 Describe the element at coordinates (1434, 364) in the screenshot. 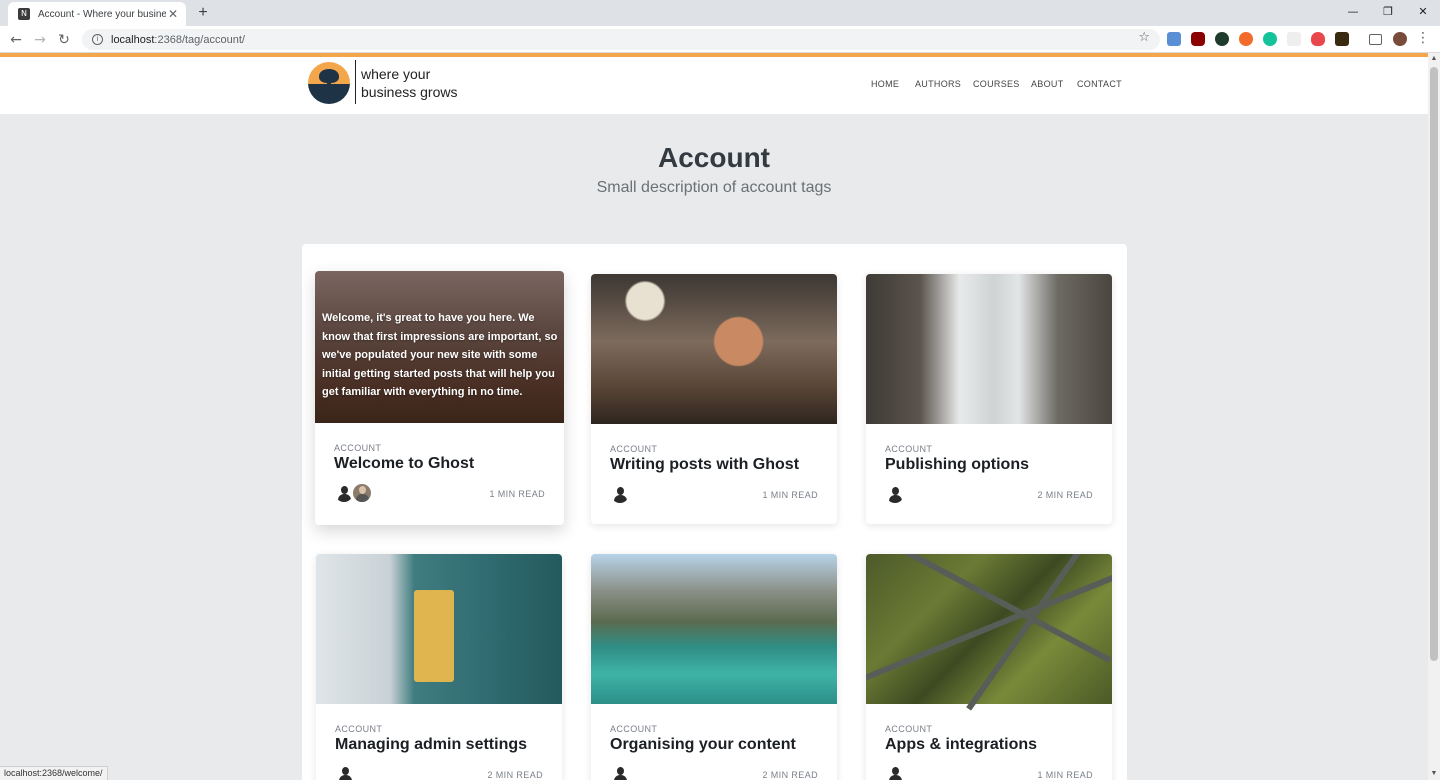

I see `scrollbar-thumb` at that location.